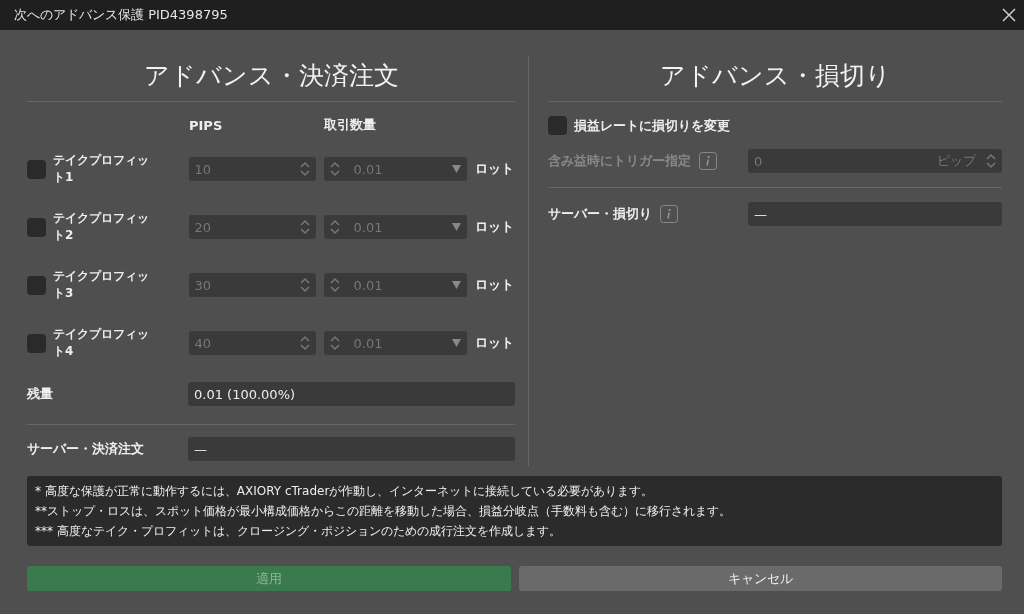 The height and width of the screenshot is (614, 1024). I want to click on server-stop-loss-label: サーバー・損切り, so click(600, 214).